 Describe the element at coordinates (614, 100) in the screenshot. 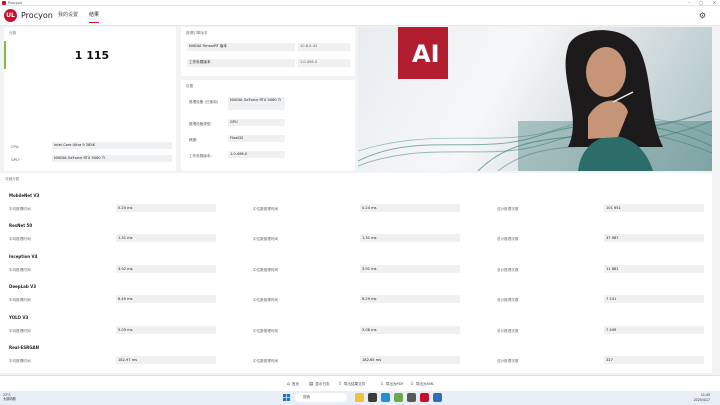

I see `person-illustration` at that location.